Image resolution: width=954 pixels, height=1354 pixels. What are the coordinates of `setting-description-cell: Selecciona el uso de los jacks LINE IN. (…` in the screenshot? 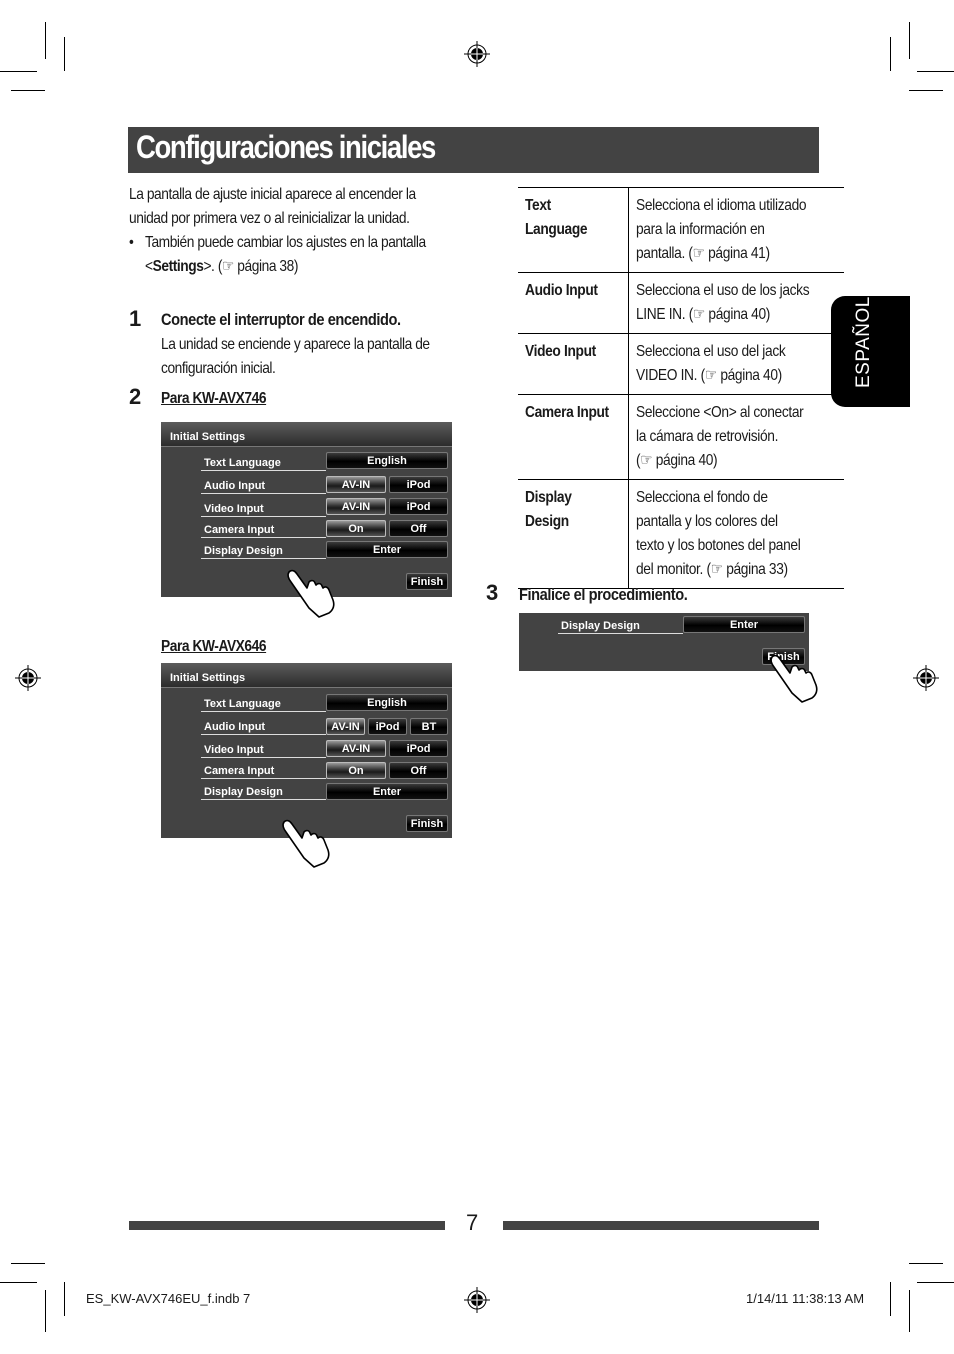 It's located at (736, 303).